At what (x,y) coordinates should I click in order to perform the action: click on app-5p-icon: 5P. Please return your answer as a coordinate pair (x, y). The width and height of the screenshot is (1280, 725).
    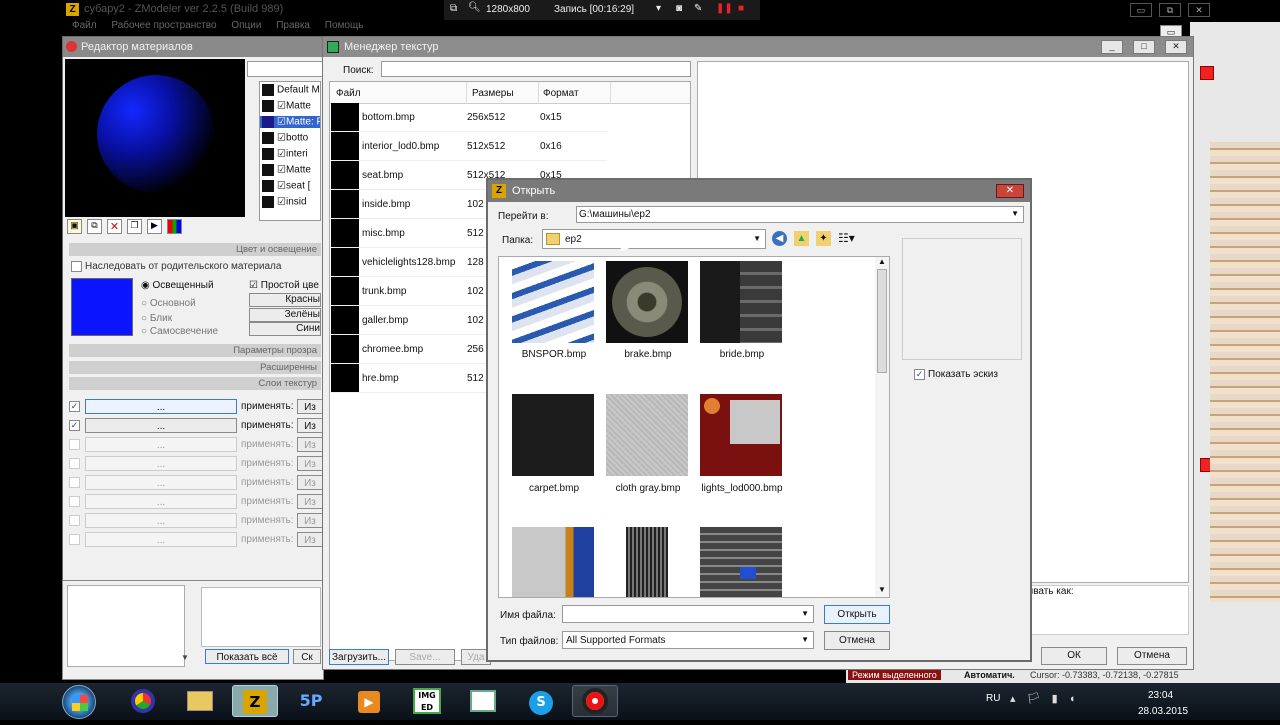
    Looking at the image, I should click on (311, 701).